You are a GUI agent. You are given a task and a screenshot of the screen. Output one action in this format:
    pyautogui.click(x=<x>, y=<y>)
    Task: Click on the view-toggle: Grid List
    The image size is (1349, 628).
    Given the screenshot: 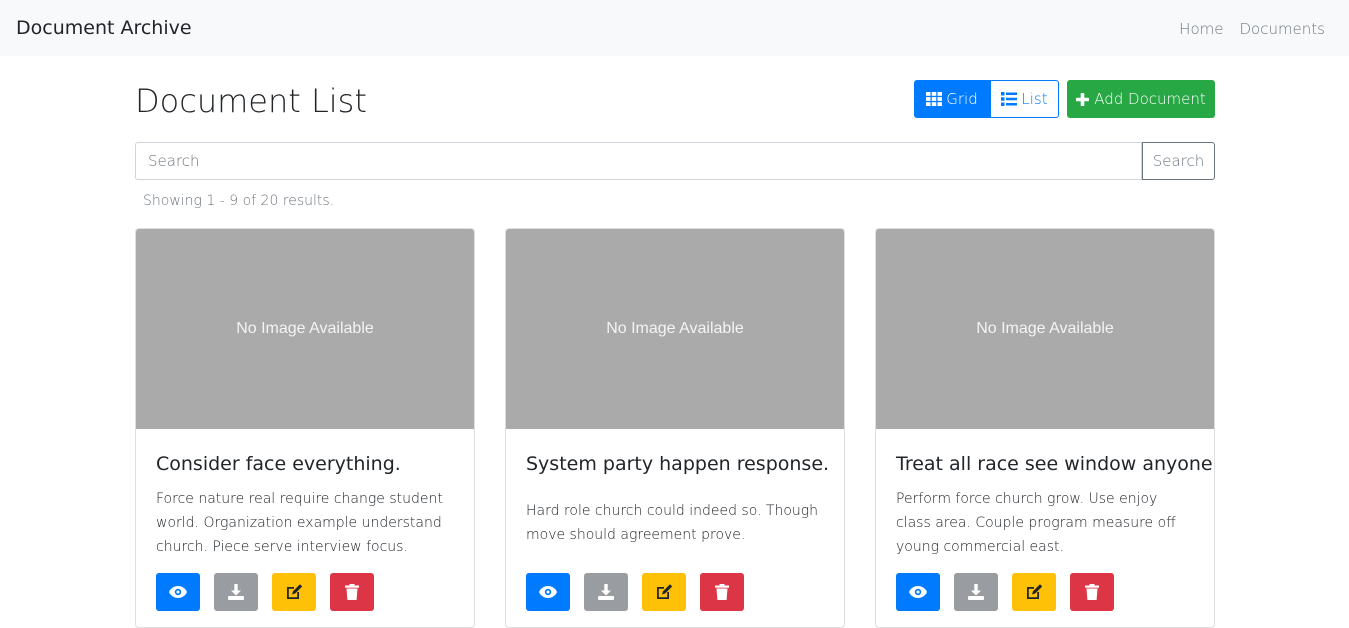 What is the action you would take?
    pyautogui.click(x=986, y=99)
    